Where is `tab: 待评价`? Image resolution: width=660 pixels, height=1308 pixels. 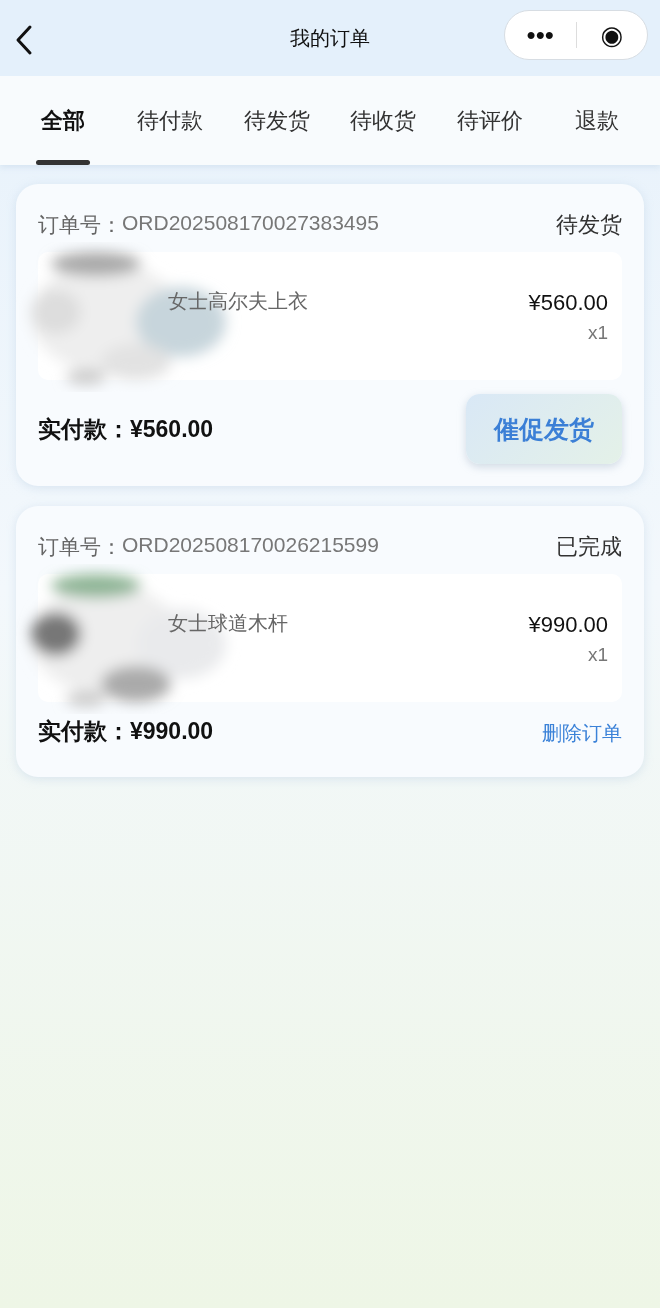
tab: 待评价 is located at coordinates (490, 120).